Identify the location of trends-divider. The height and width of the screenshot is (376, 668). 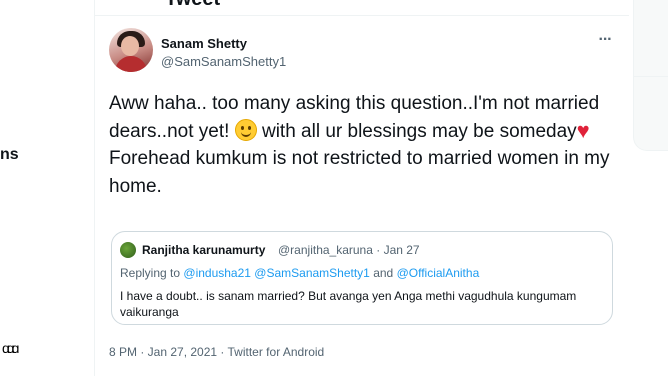
(651, 76).